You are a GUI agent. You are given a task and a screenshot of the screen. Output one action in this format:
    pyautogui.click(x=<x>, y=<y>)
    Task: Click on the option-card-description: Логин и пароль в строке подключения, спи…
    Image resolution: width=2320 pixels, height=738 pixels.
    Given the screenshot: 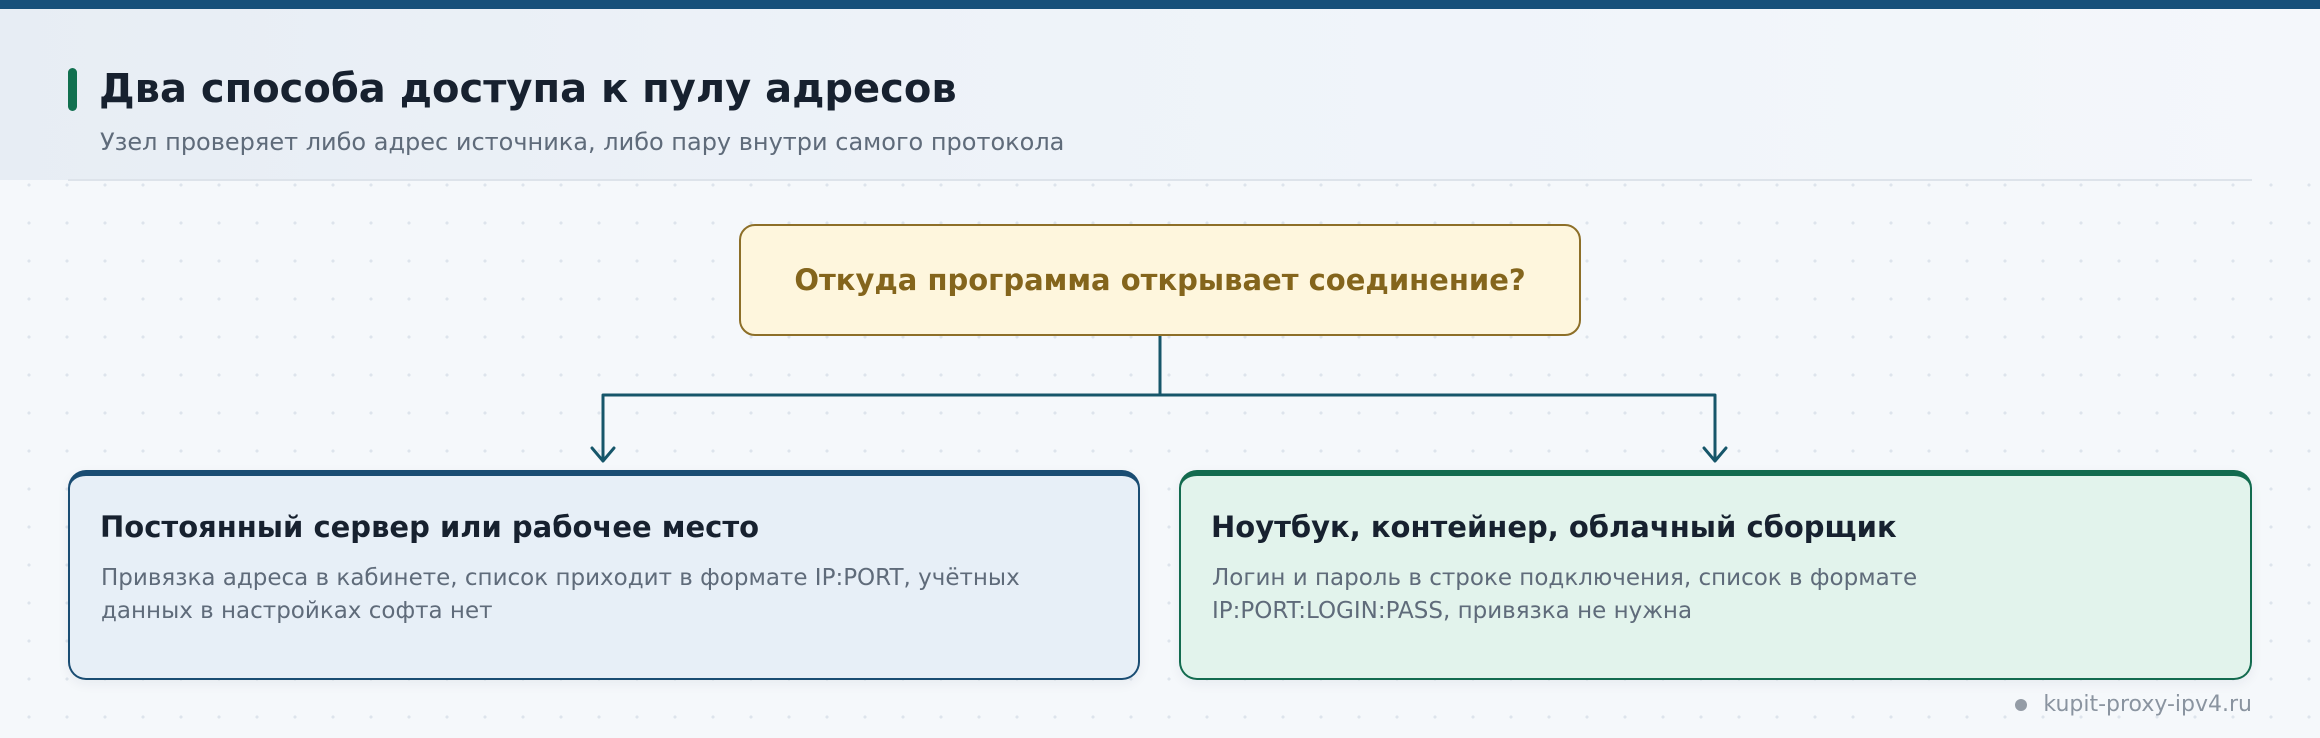 What is the action you would take?
    pyautogui.click(x=1565, y=594)
    